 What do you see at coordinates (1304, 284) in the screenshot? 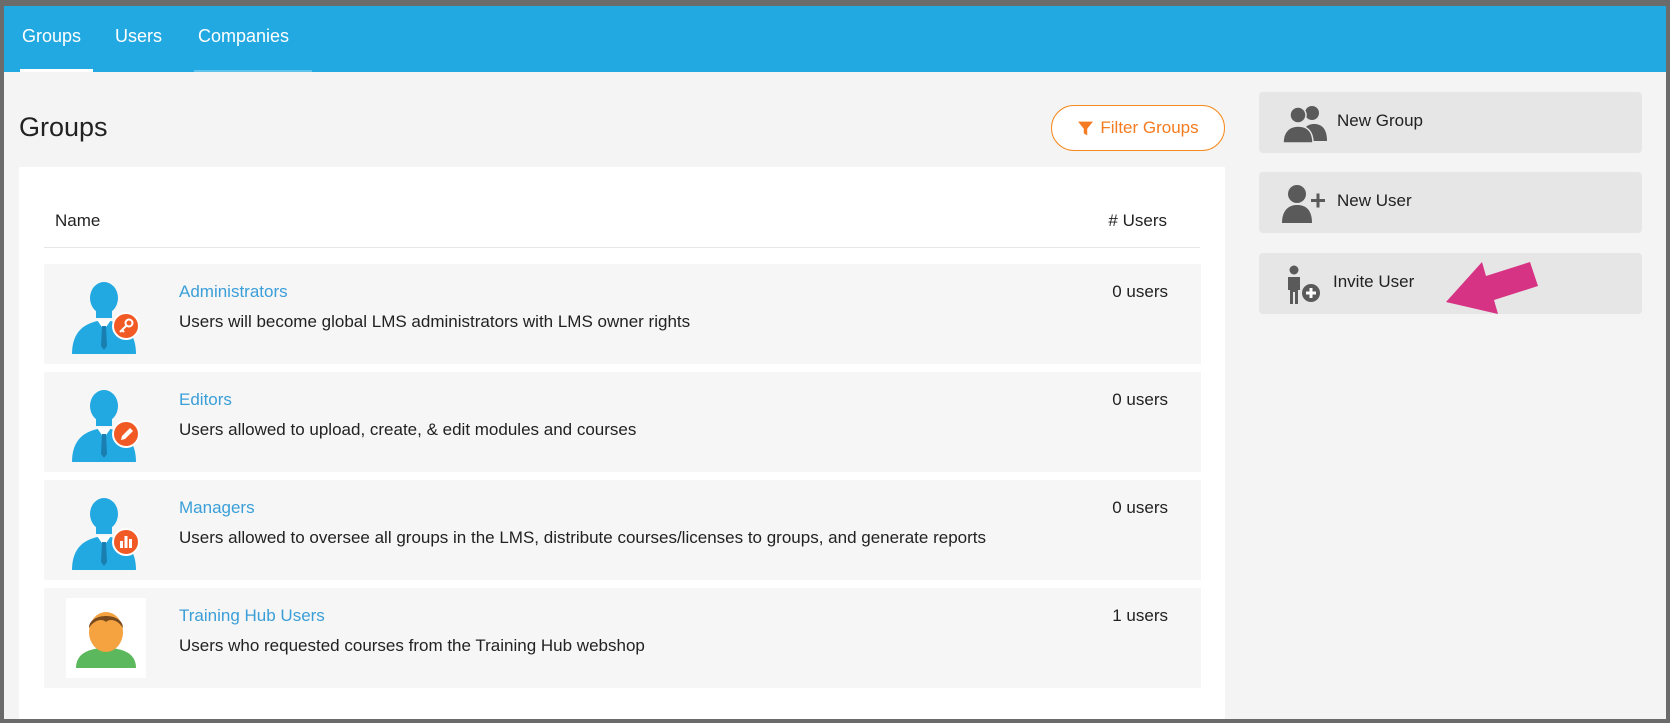
I see `invite-user-icon` at bounding box center [1304, 284].